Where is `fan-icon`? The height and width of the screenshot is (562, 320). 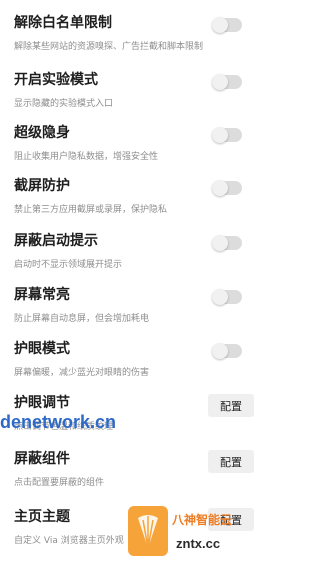
fan-icon is located at coordinates (148, 532).